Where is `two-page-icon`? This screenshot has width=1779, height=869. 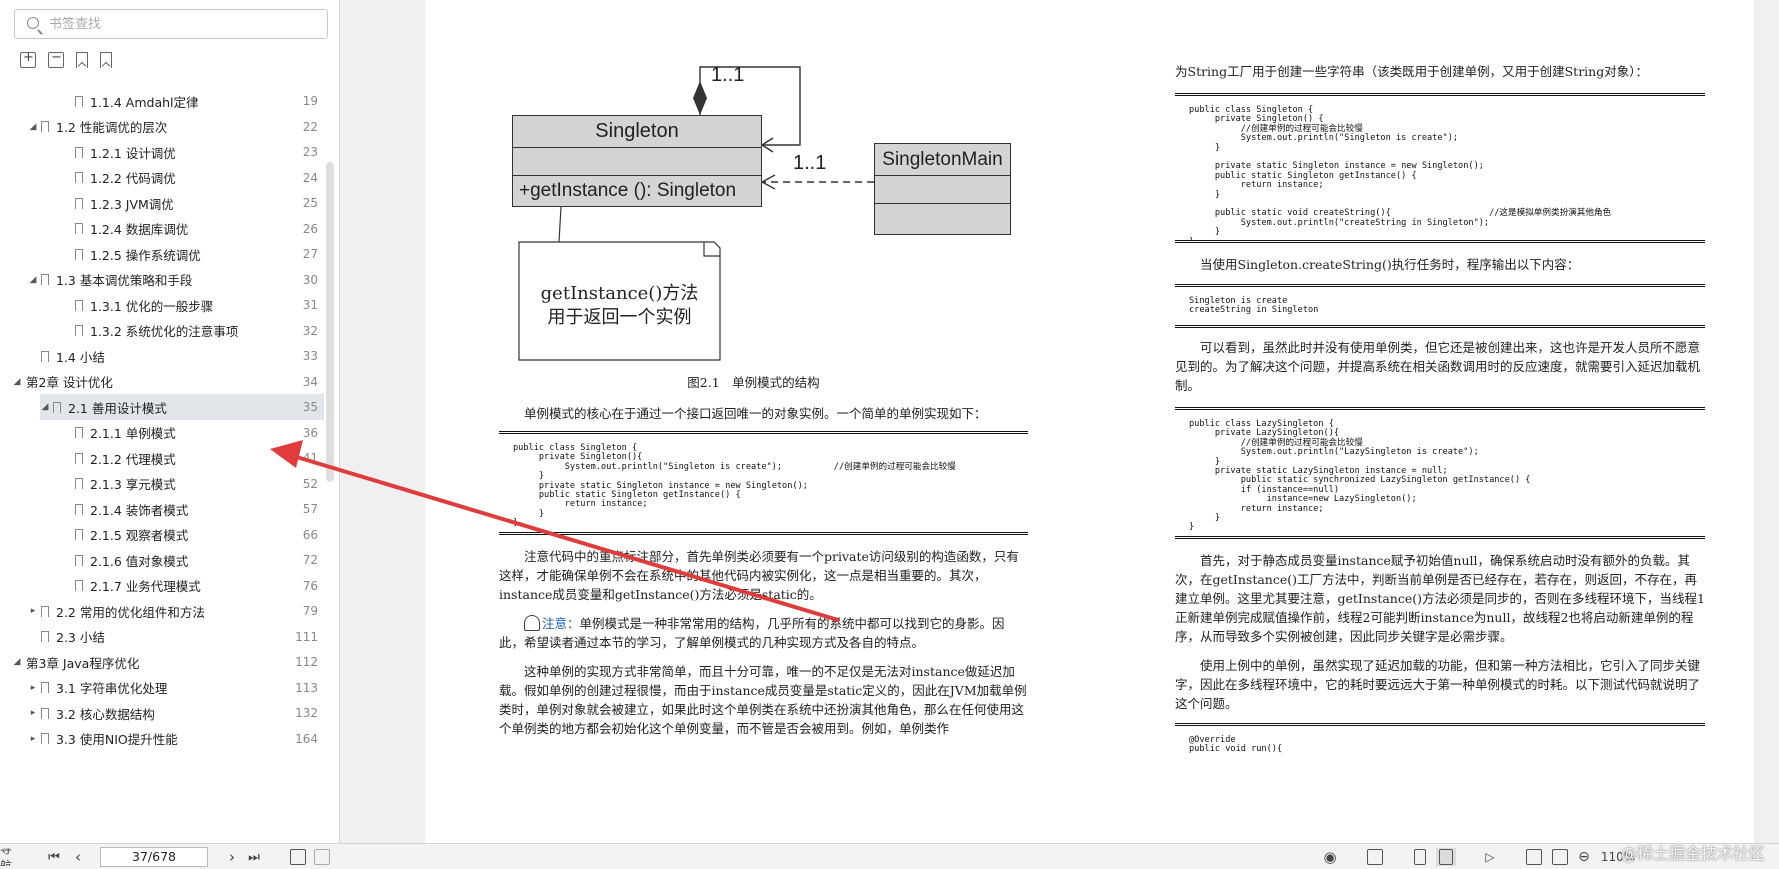 two-page-icon is located at coordinates (1446, 857).